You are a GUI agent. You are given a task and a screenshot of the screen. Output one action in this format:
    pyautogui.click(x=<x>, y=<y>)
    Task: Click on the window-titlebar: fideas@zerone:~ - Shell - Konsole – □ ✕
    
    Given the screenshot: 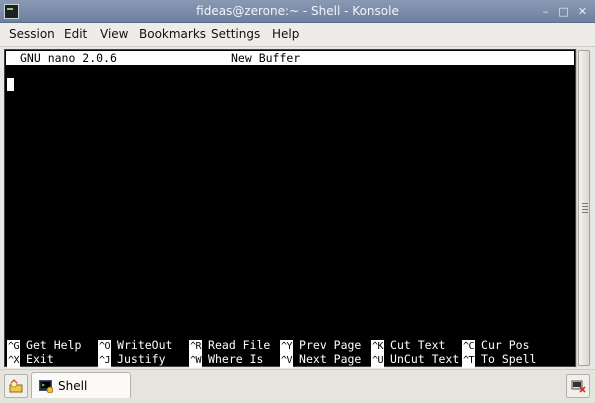 What is the action you would take?
    pyautogui.click(x=297, y=11)
    